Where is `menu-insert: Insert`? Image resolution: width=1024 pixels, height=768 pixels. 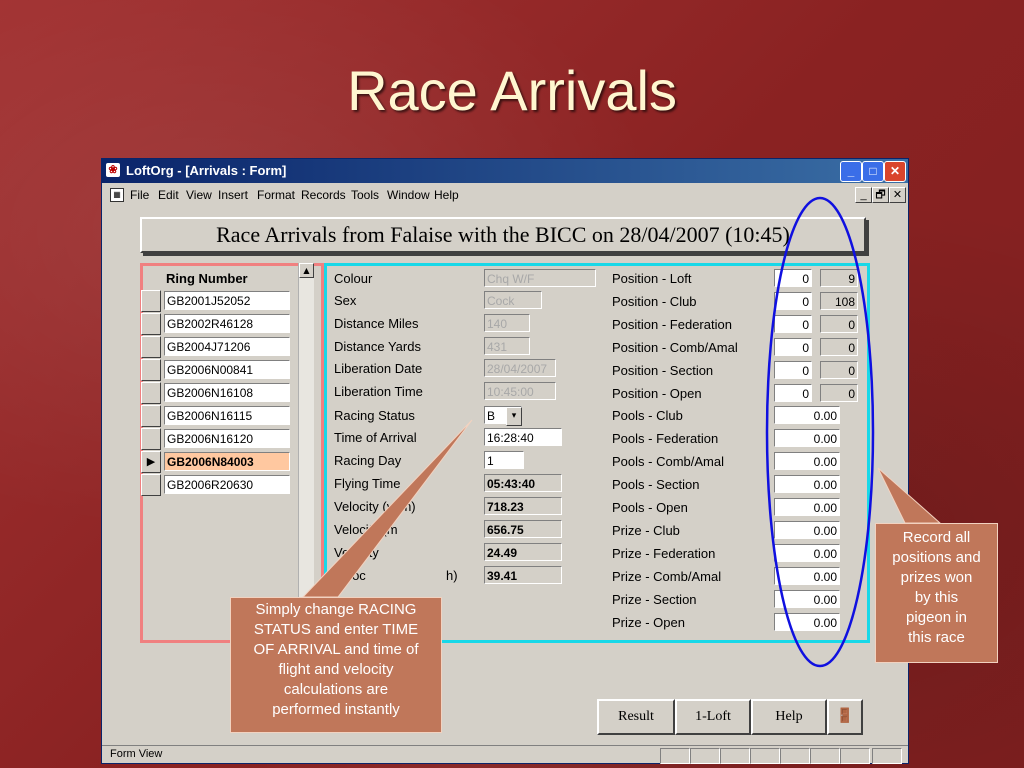
menu-insert: Insert is located at coordinates (233, 195).